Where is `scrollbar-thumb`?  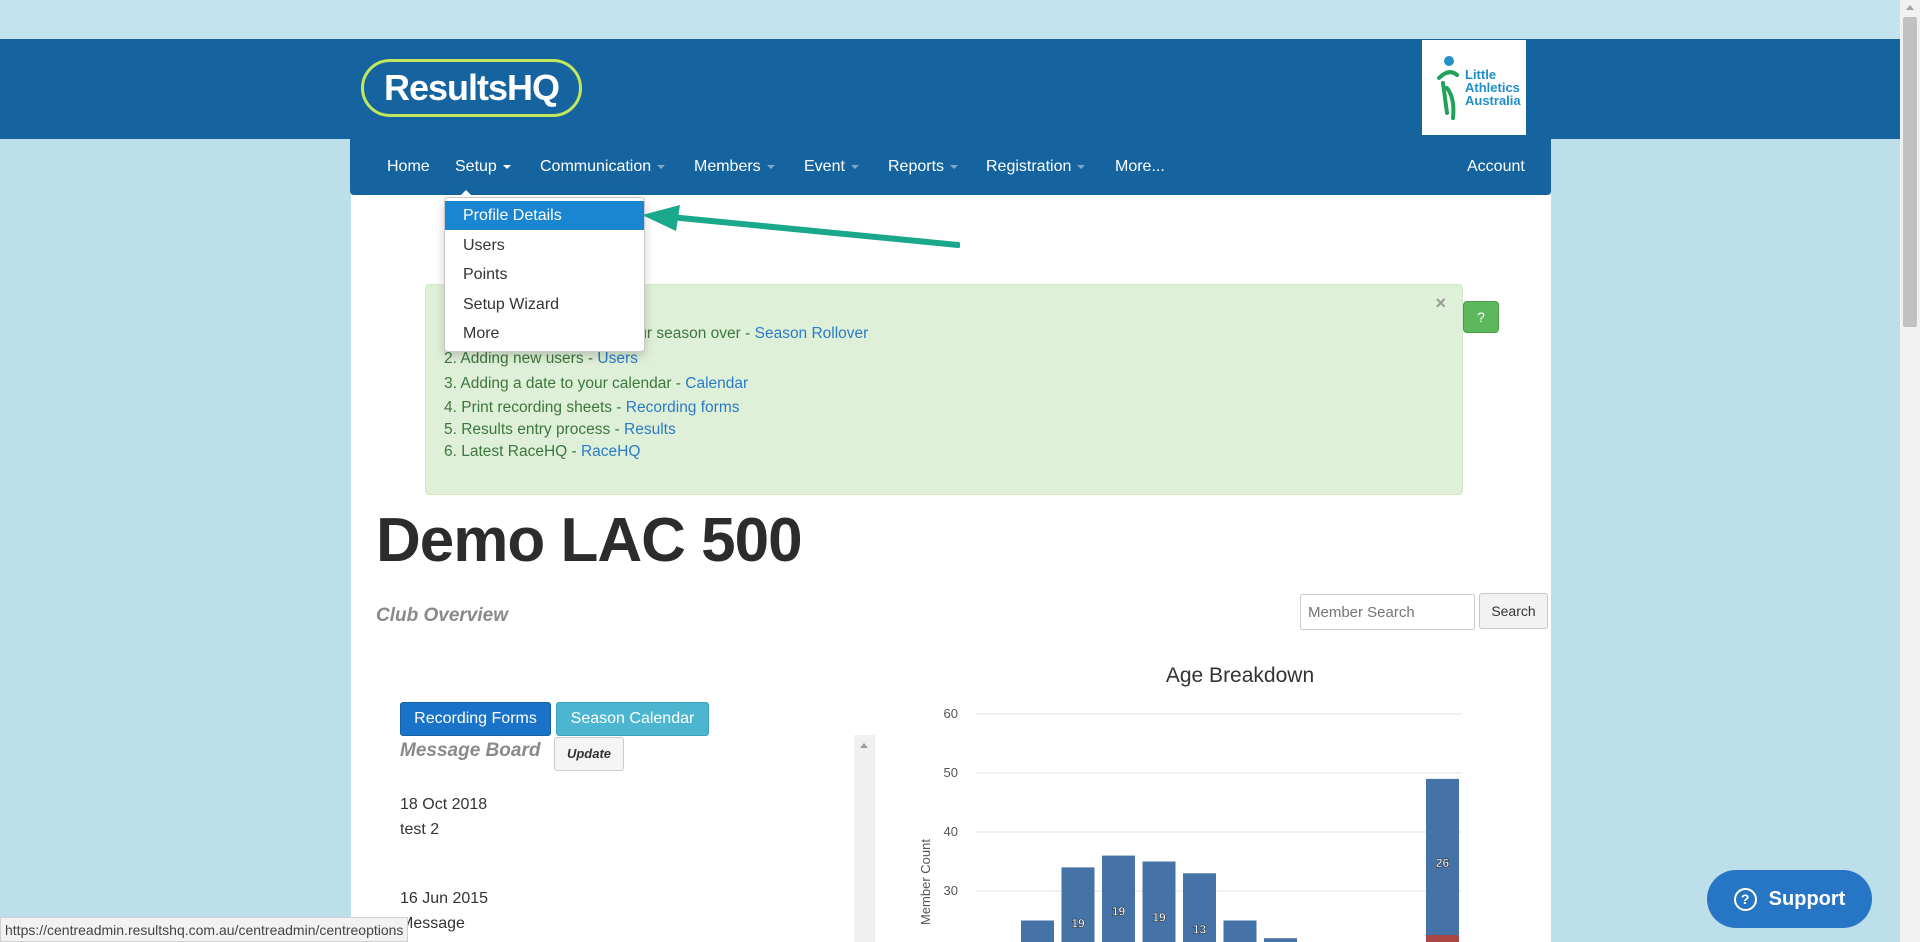
scrollbar-thumb is located at coordinates (1910, 172).